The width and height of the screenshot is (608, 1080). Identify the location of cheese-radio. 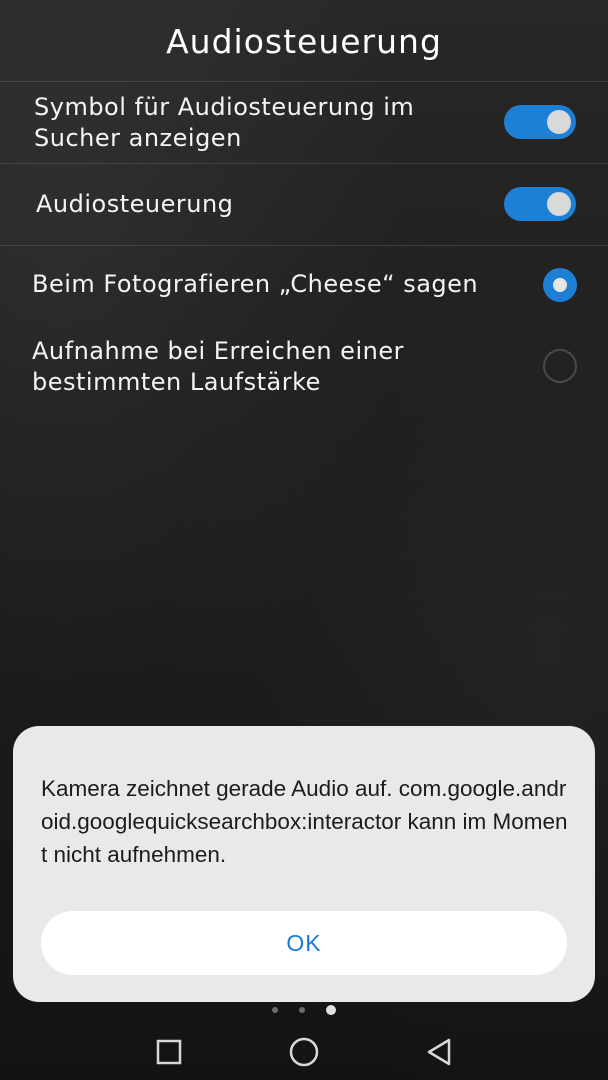
(560, 285).